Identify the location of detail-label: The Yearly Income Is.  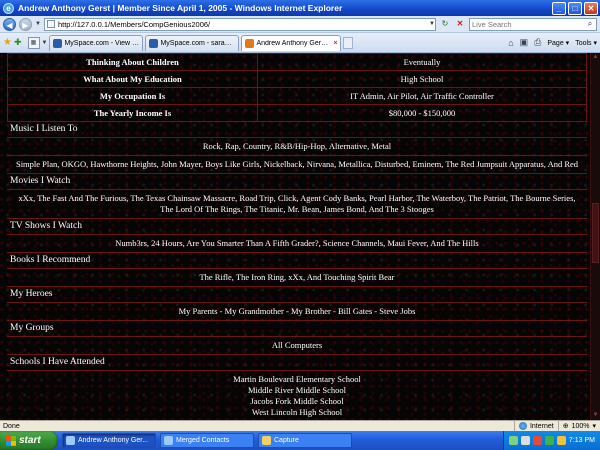
(132, 113).